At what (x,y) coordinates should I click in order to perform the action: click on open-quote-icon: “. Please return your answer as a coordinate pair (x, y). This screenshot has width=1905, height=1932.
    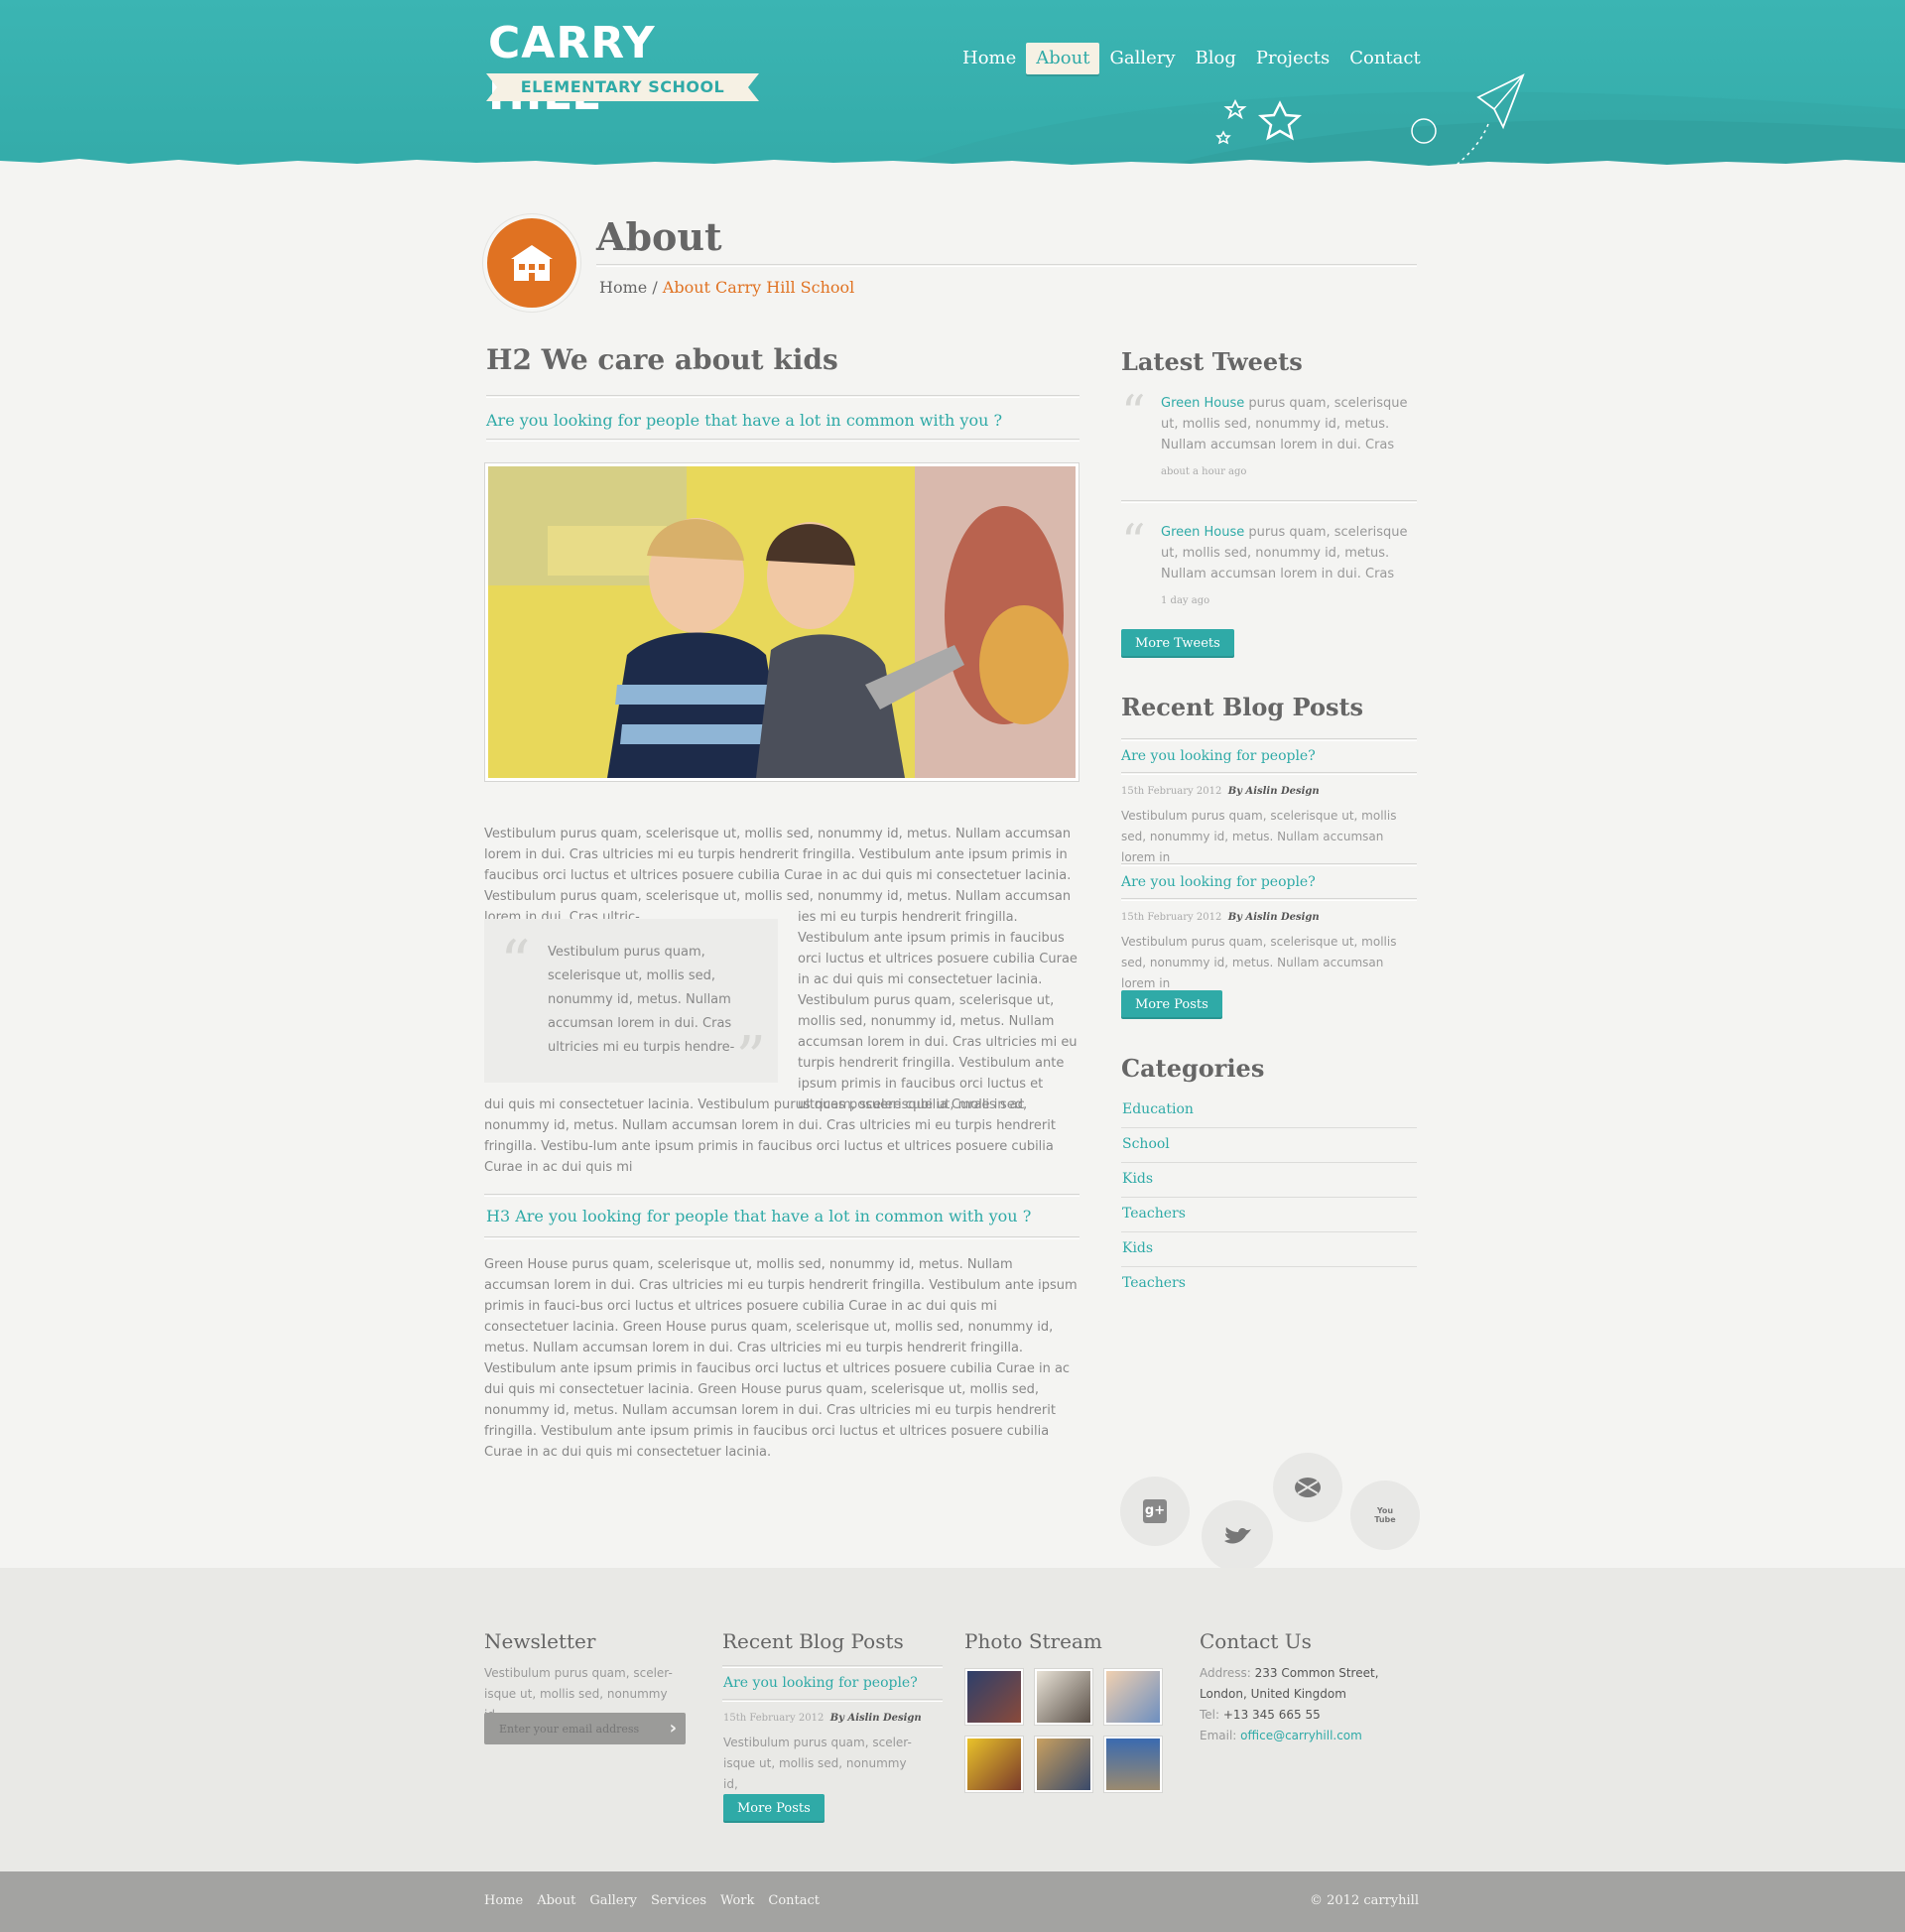
    Looking at the image, I should click on (515, 963).